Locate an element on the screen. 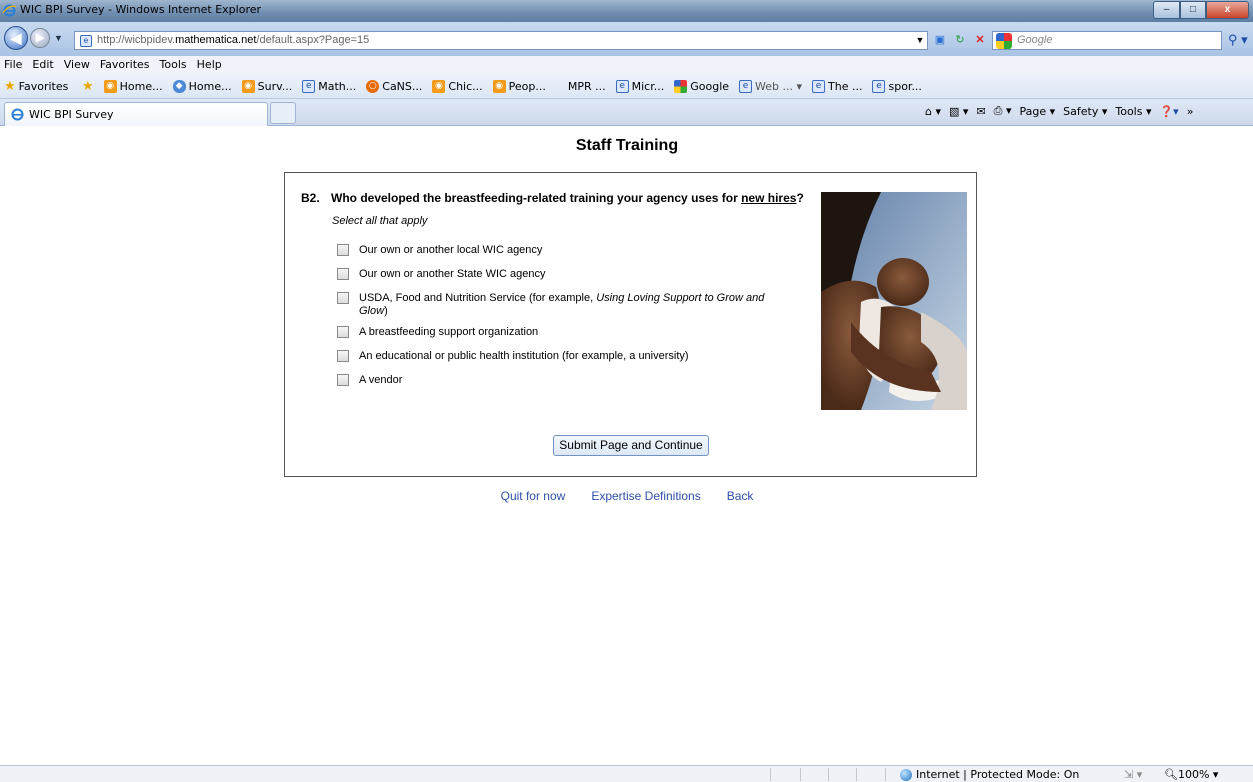 Image resolution: width=1253 pixels, height=782 pixels. menu-view: View is located at coordinates (77, 64).